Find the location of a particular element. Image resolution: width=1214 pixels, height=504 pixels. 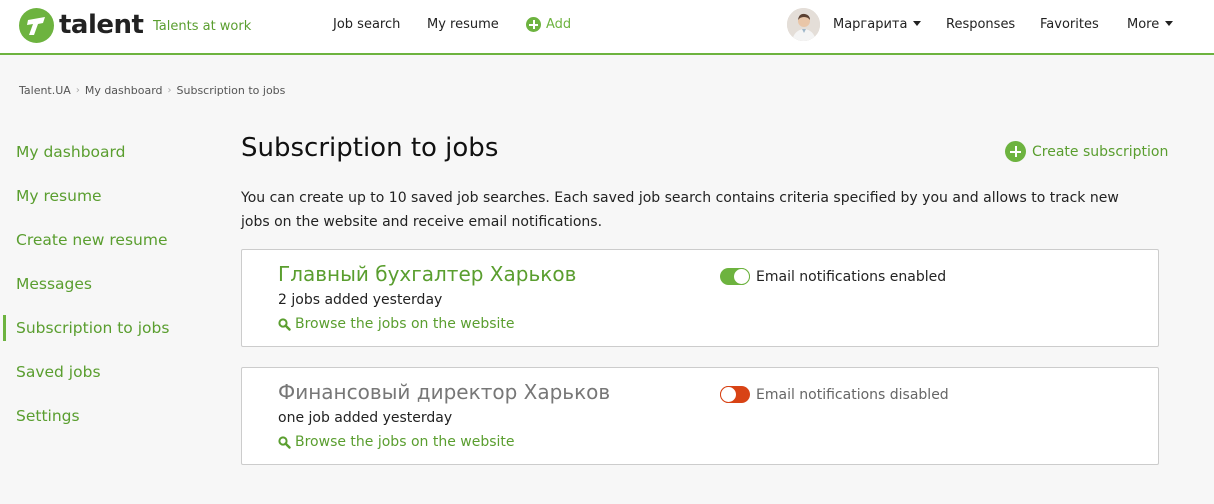

subscription-title: Финансовый директор Харьков is located at coordinates (444, 392).